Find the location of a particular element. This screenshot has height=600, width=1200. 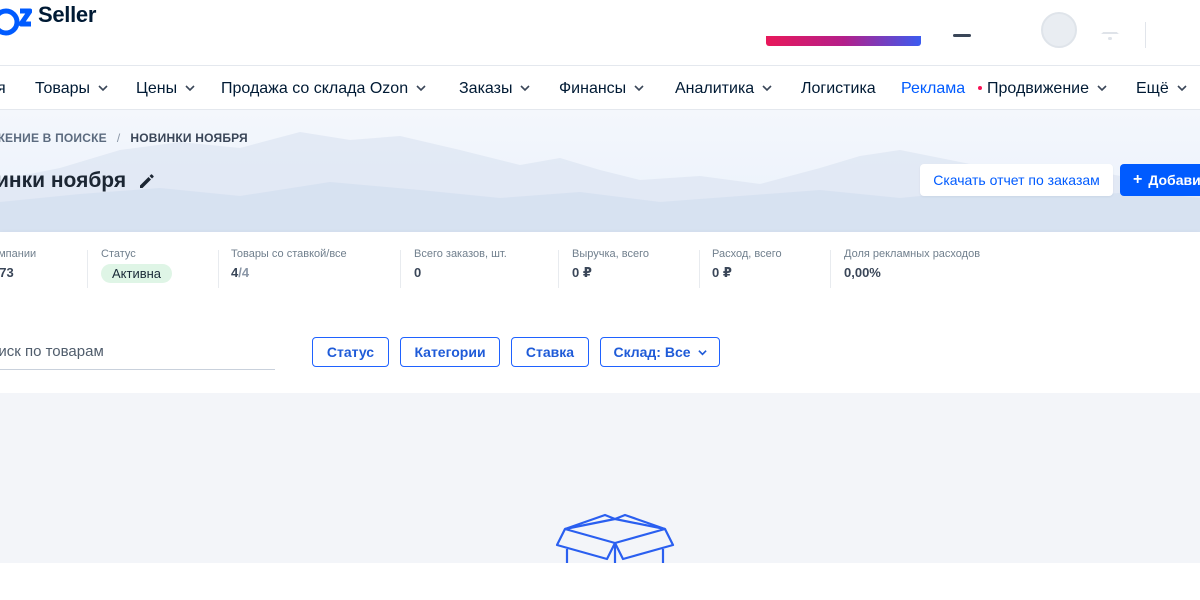

stat-label: Статус is located at coordinates (118, 254).